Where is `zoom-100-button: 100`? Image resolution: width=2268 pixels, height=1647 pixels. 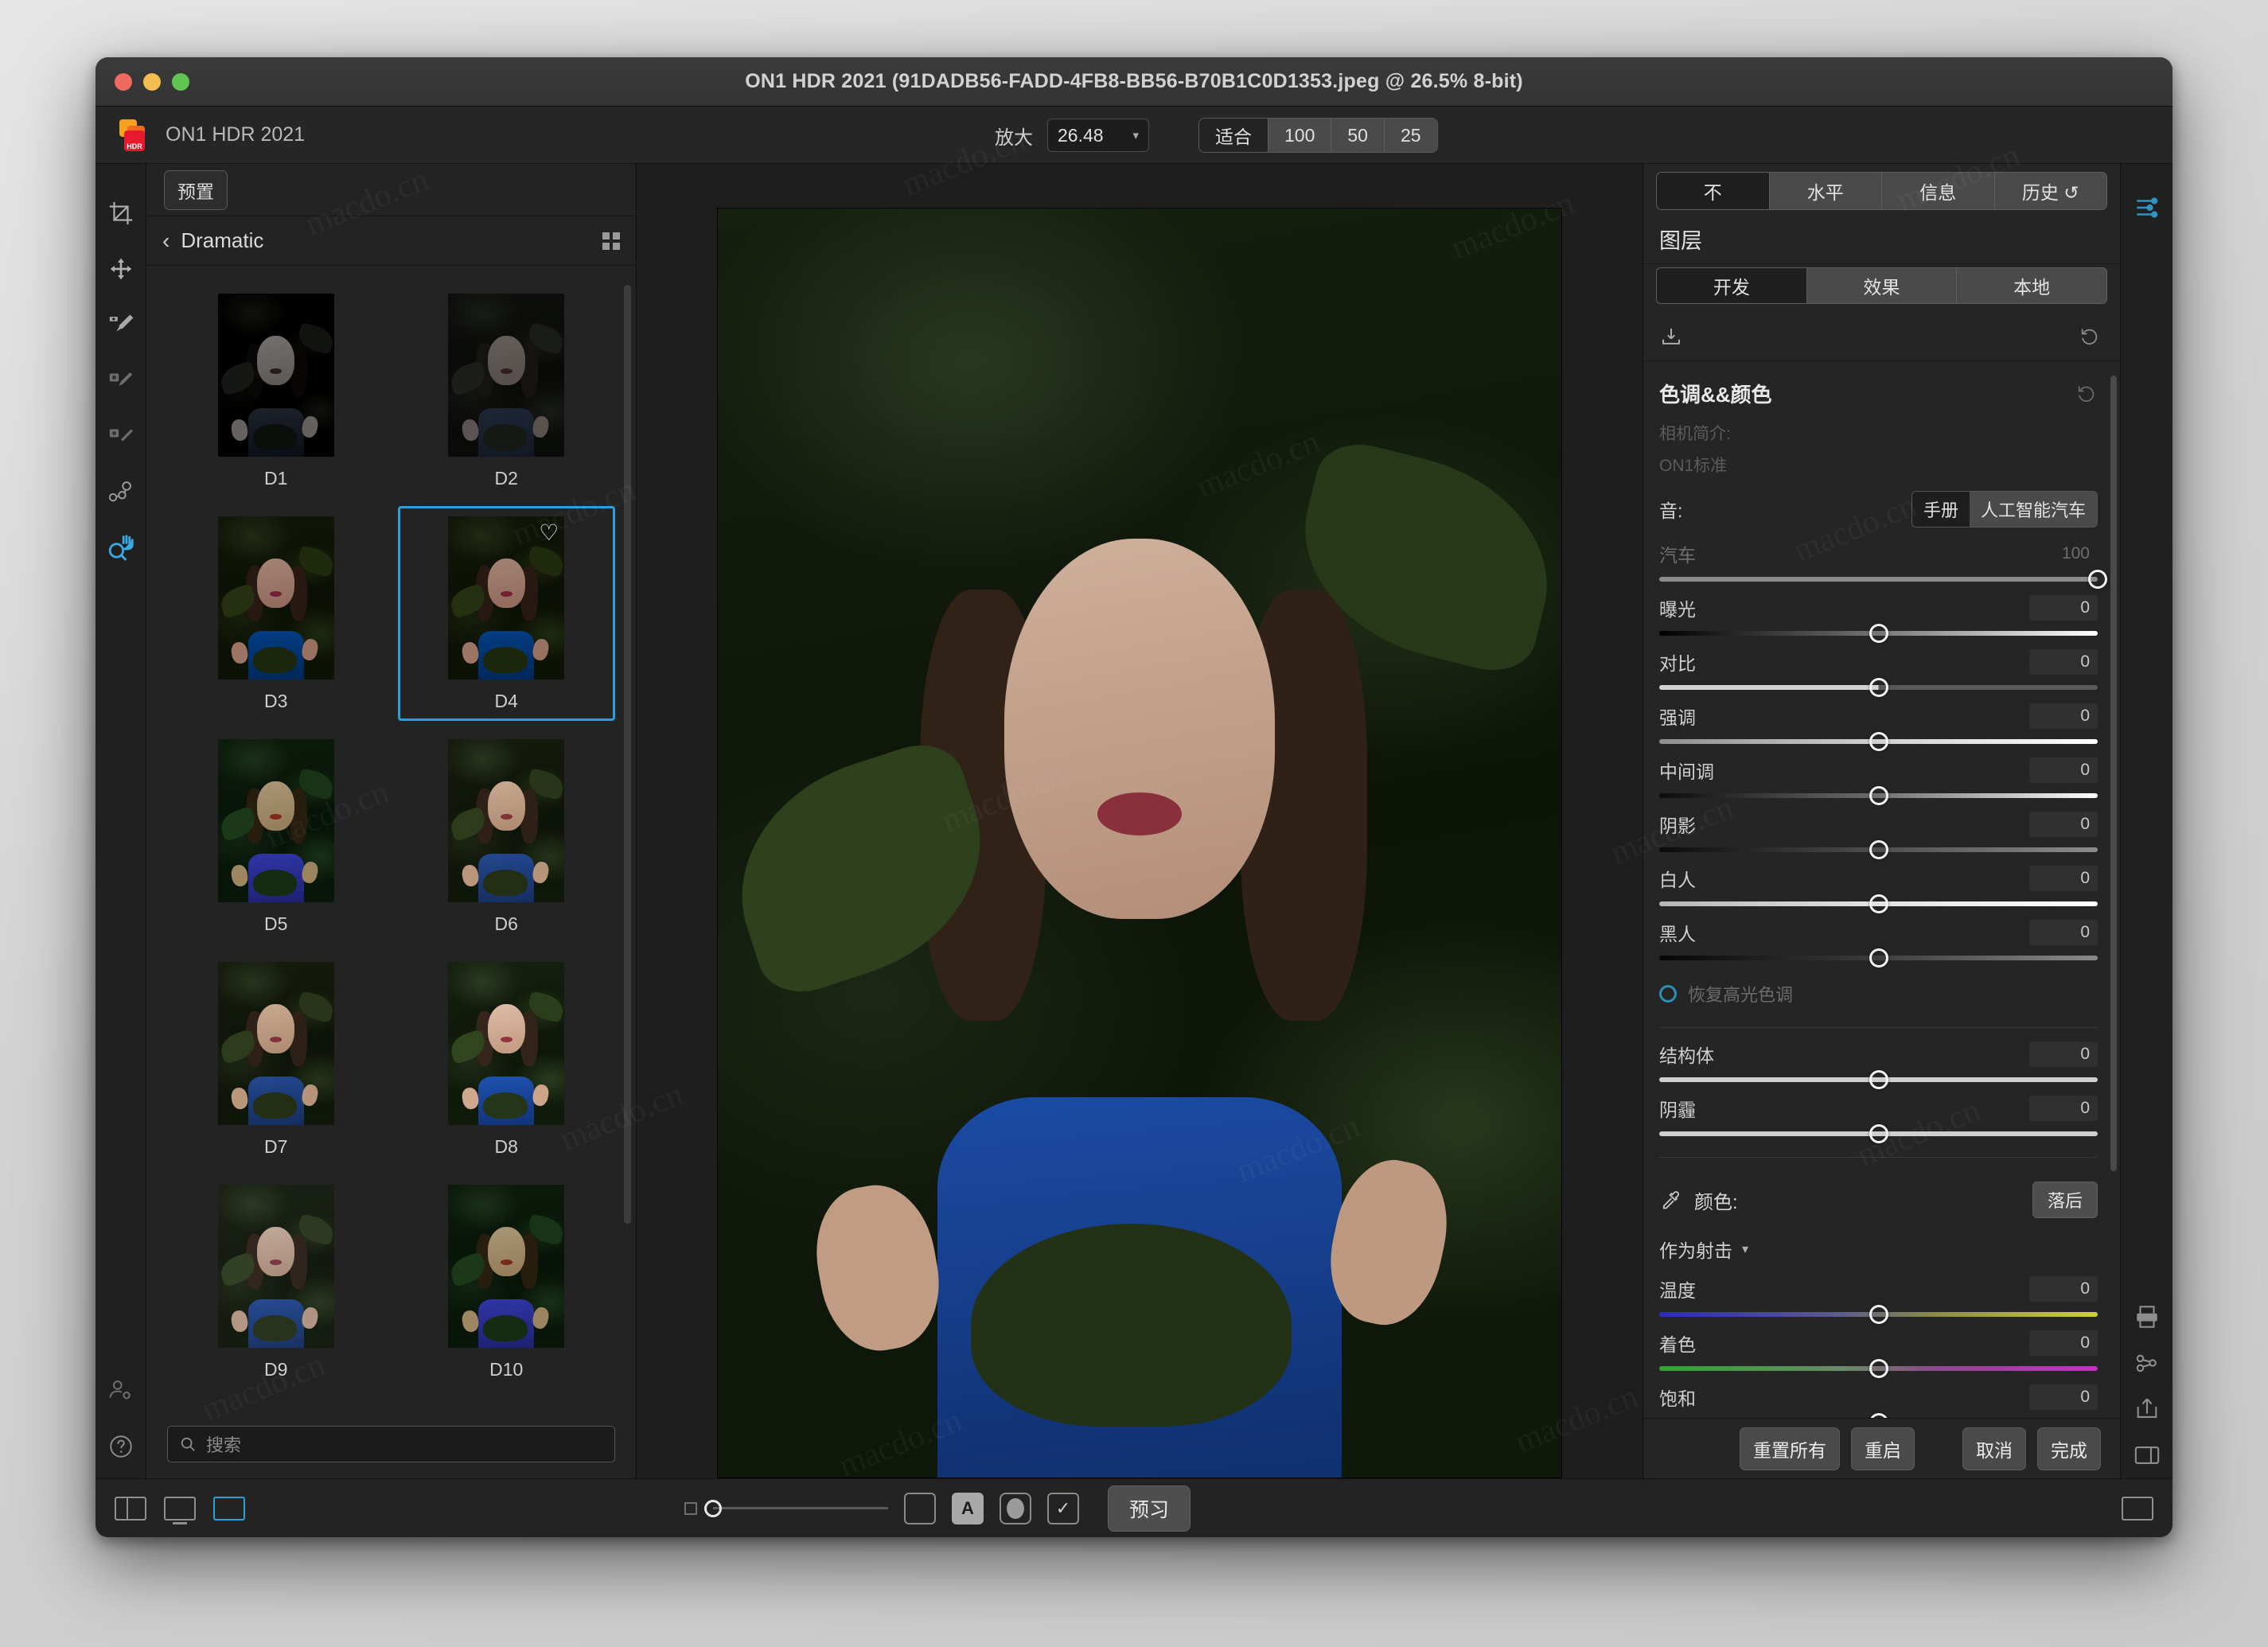
zoom-100-button: 100 is located at coordinates (1300, 135).